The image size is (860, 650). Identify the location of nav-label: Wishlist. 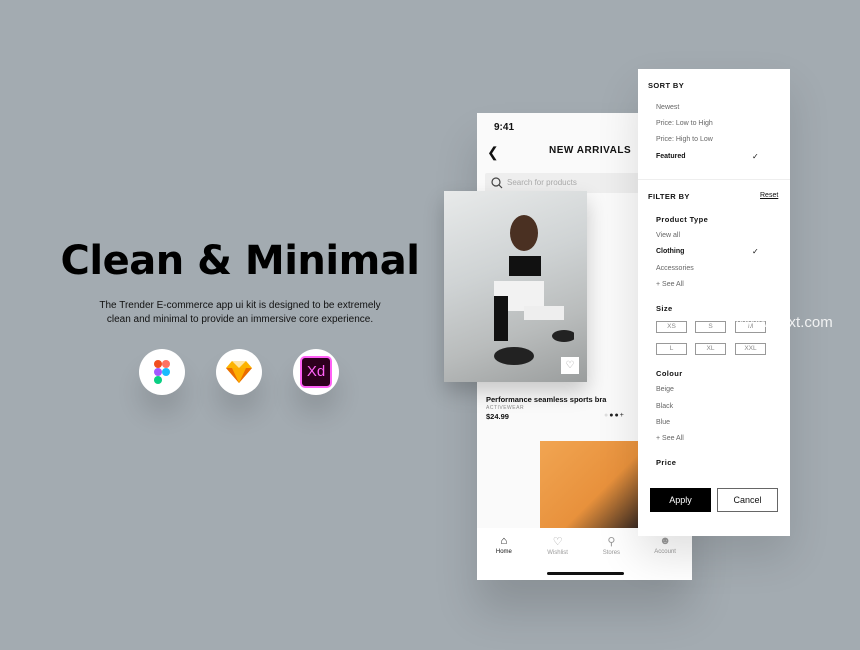
(557, 553).